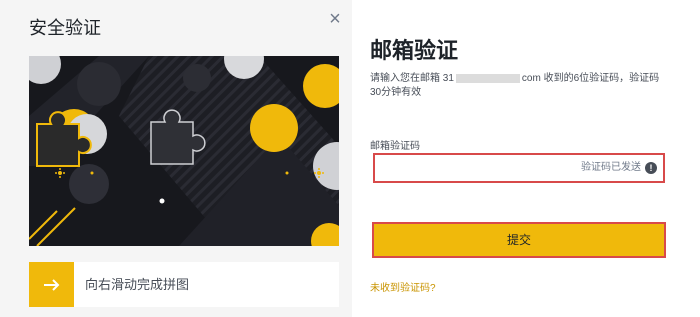 The image size is (700, 317). Describe the element at coordinates (65, 28) in the screenshot. I see `captcha-title: 安全验证` at that location.